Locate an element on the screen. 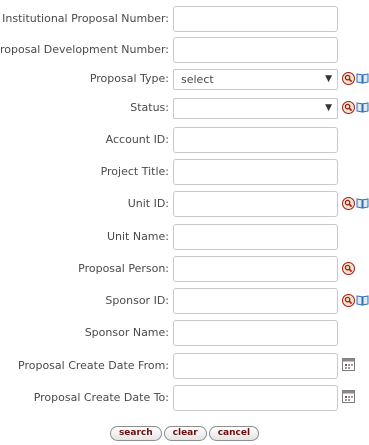  button-bar: search clear cancel is located at coordinates (184, 434).